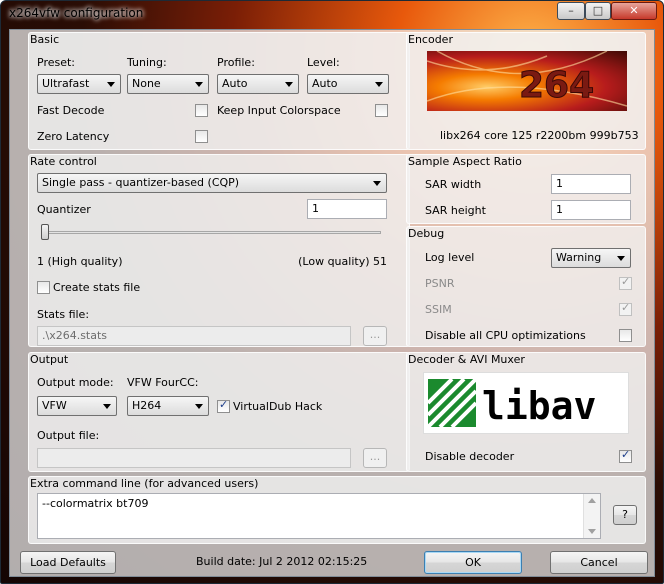 The width and height of the screenshot is (664, 584). I want to click on vdub-hack-label: VirtualDub Hack, so click(278, 406).